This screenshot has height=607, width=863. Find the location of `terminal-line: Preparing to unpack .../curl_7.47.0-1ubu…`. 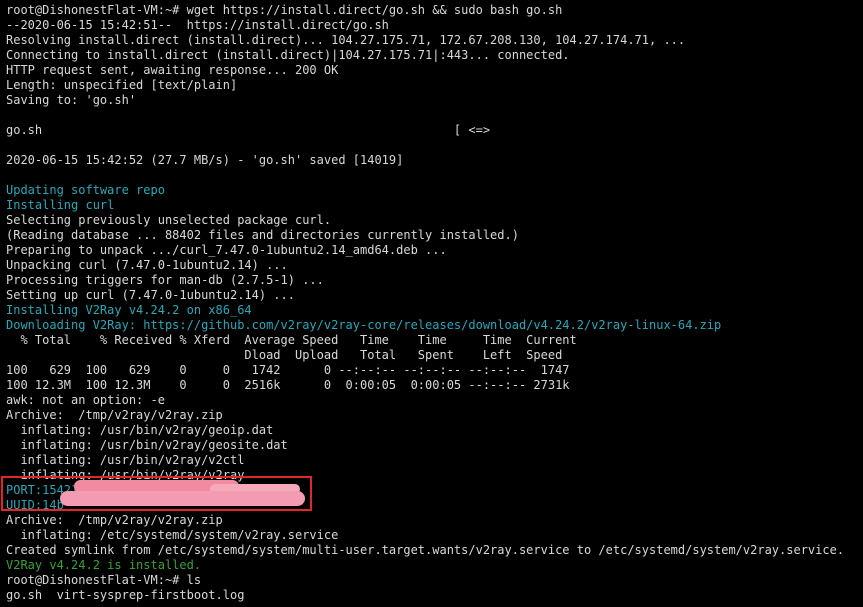

terminal-line: Preparing to unpack .../curl_7.47.0-1ubu… is located at coordinates (226, 250).